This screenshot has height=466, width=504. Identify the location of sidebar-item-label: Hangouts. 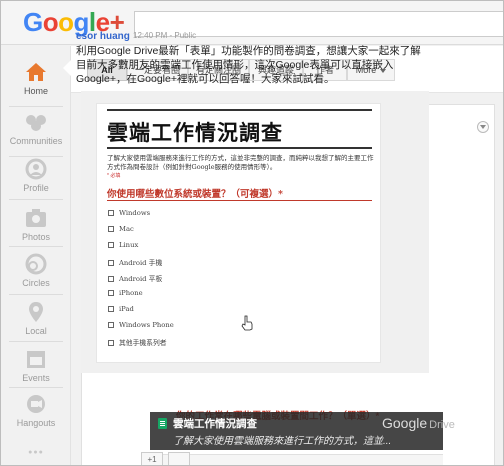
(36, 423).